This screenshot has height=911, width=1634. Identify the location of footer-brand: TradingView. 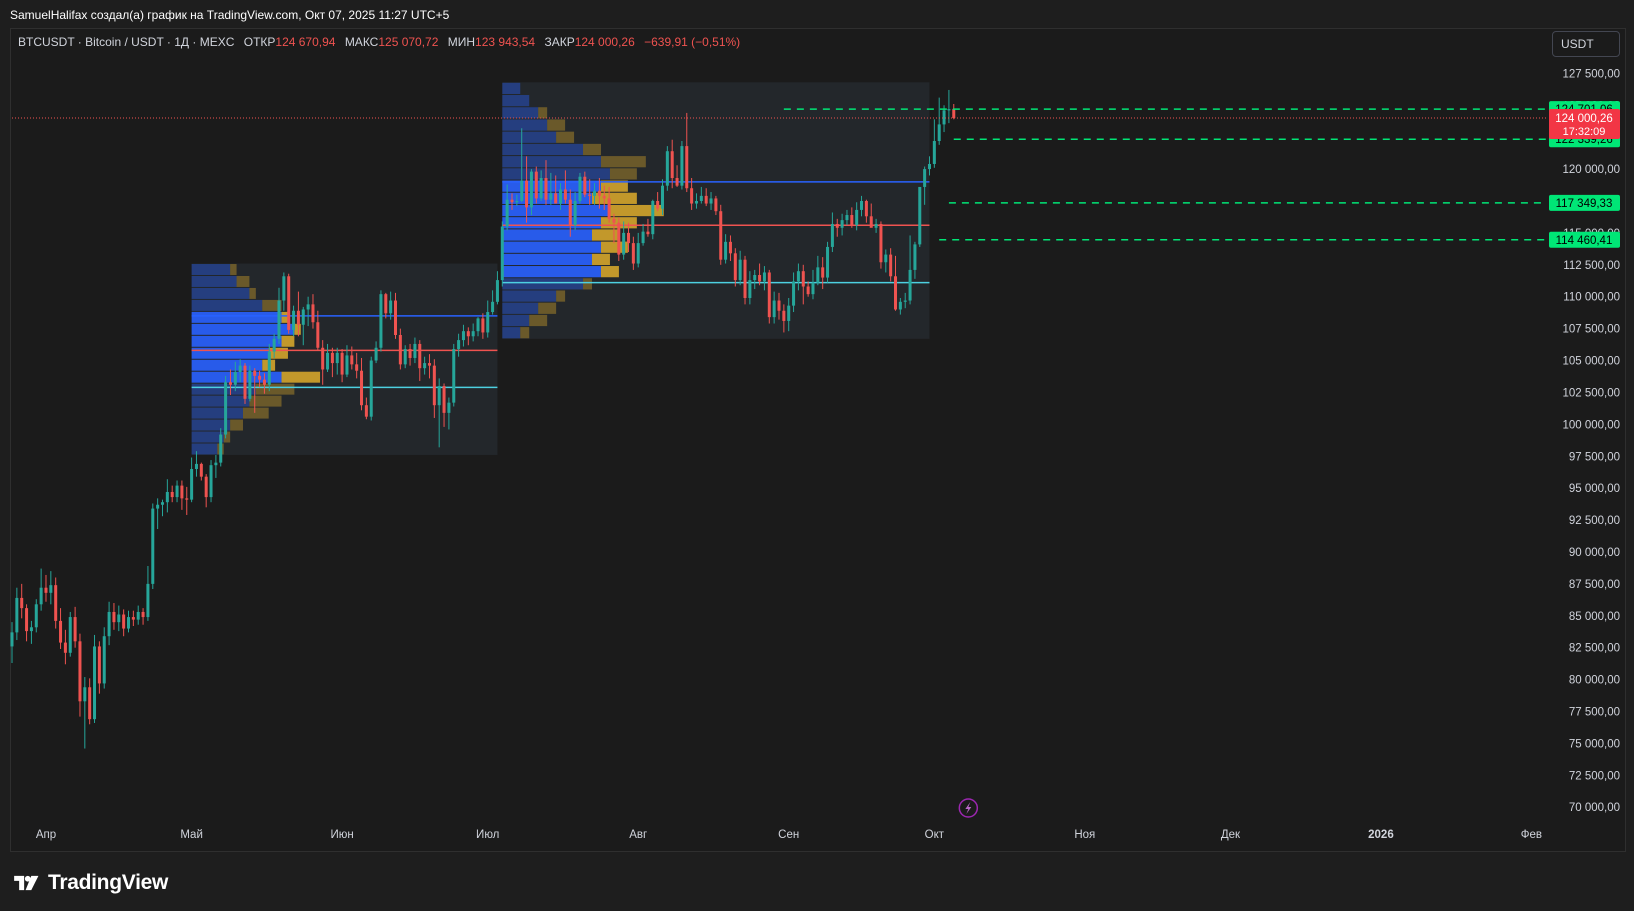
(90, 883).